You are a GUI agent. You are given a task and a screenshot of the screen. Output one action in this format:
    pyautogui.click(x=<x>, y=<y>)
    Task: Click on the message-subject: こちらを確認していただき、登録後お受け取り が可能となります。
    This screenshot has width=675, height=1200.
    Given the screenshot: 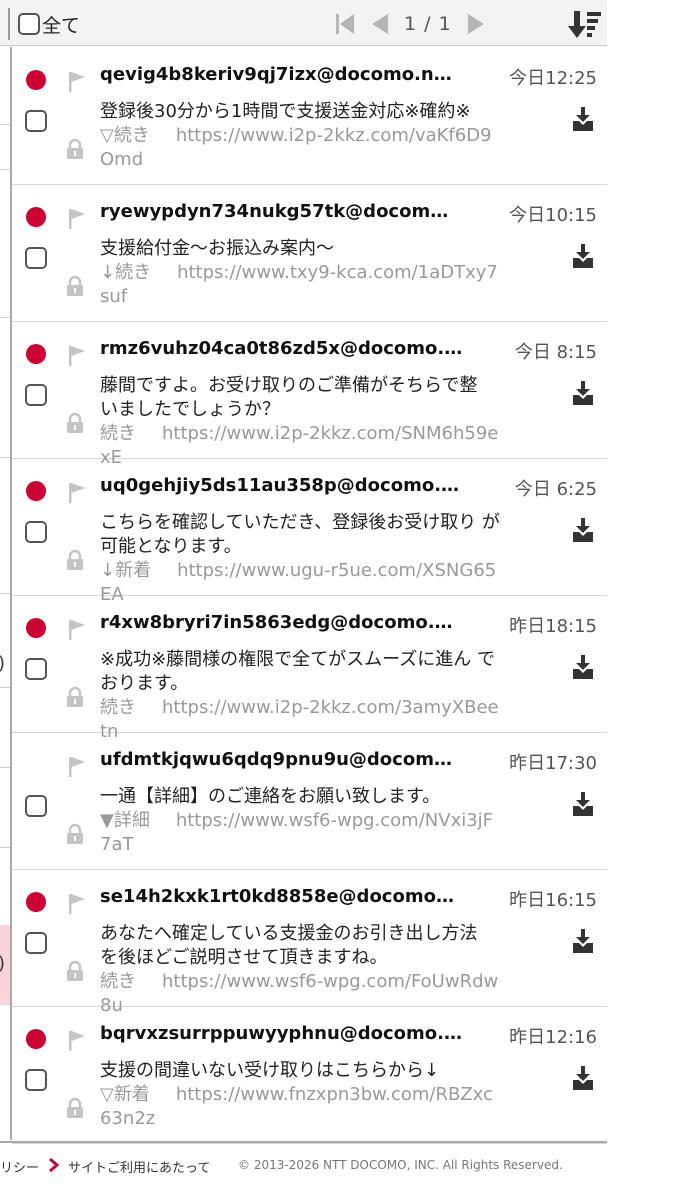 What is the action you would take?
    pyautogui.click(x=300, y=534)
    